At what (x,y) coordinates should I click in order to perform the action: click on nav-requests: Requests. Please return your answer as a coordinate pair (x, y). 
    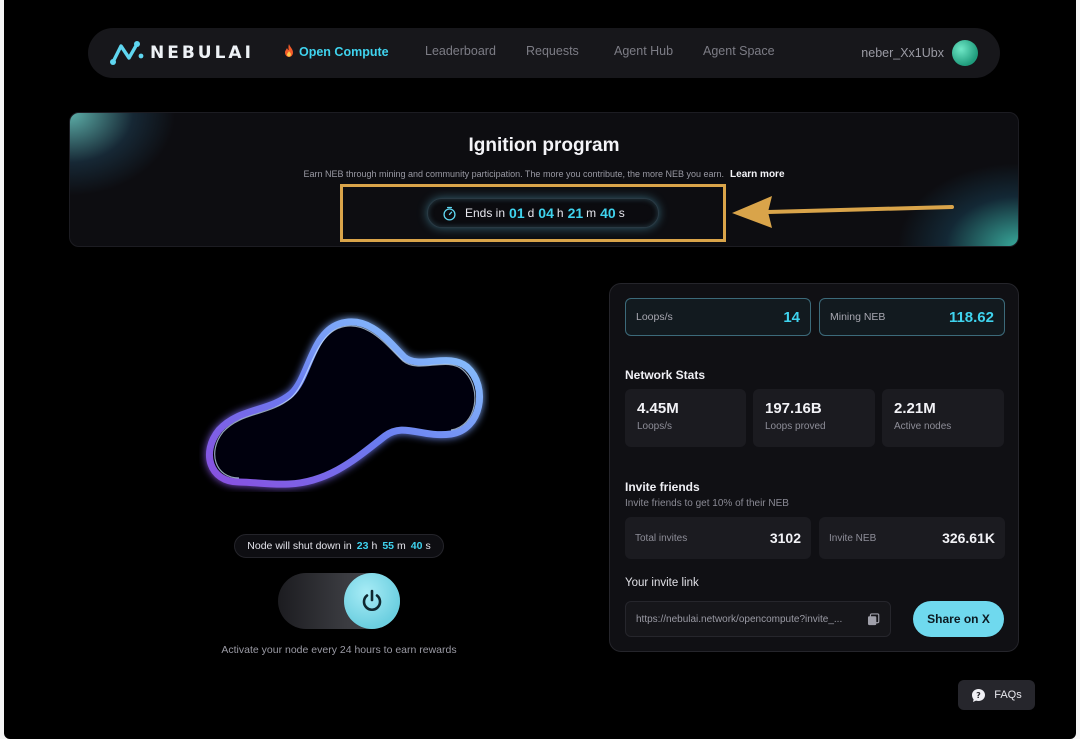
    Looking at the image, I should click on (552, 51).